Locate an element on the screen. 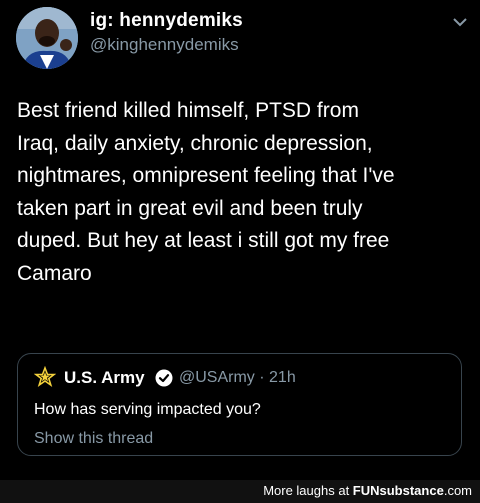  quoted-tweet-text: How has serving impacted you? is located at coordinates (147, 409).